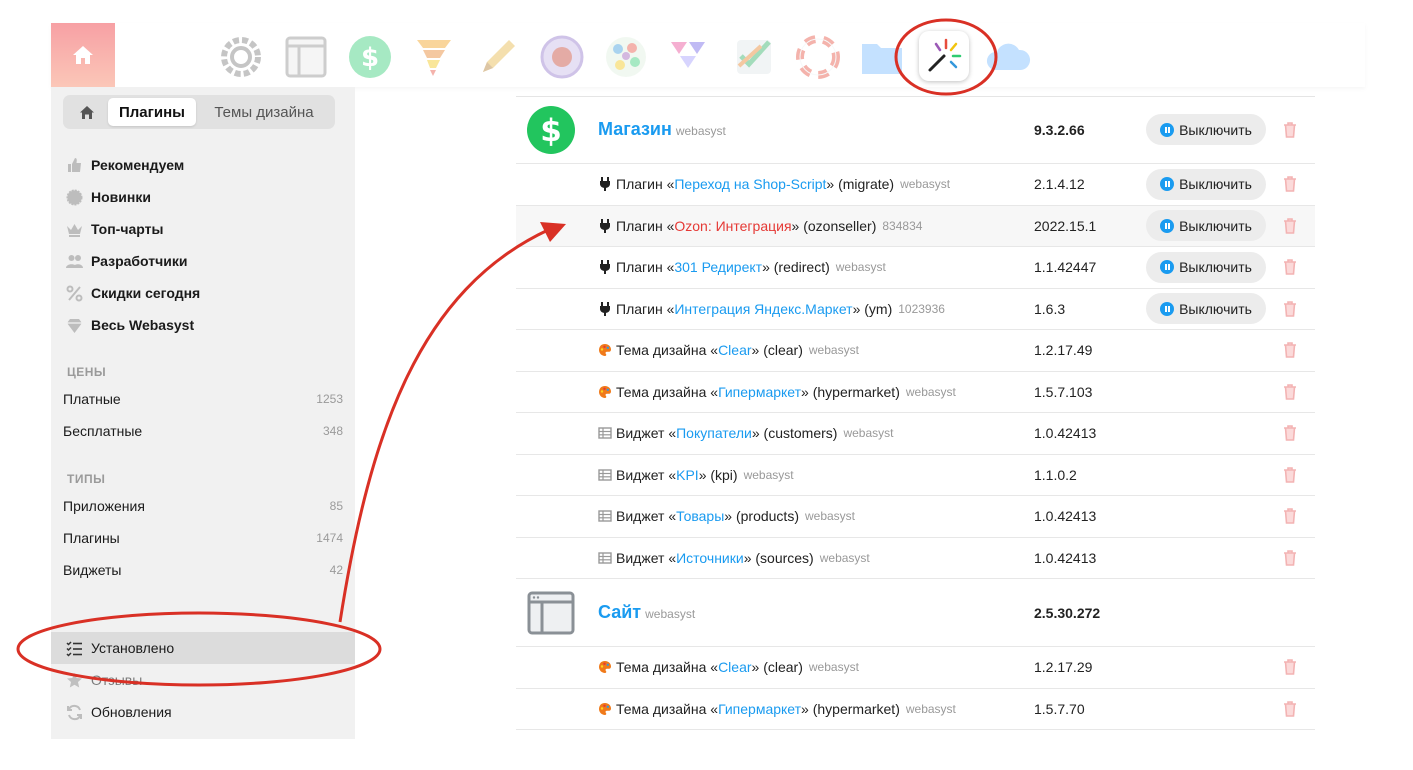 The height and width of the screenshot is (770, 1413). What do you see at coordinates (306, 57) in the screenshot?
I see `site-window-icon` at bounding box center [306, 57].